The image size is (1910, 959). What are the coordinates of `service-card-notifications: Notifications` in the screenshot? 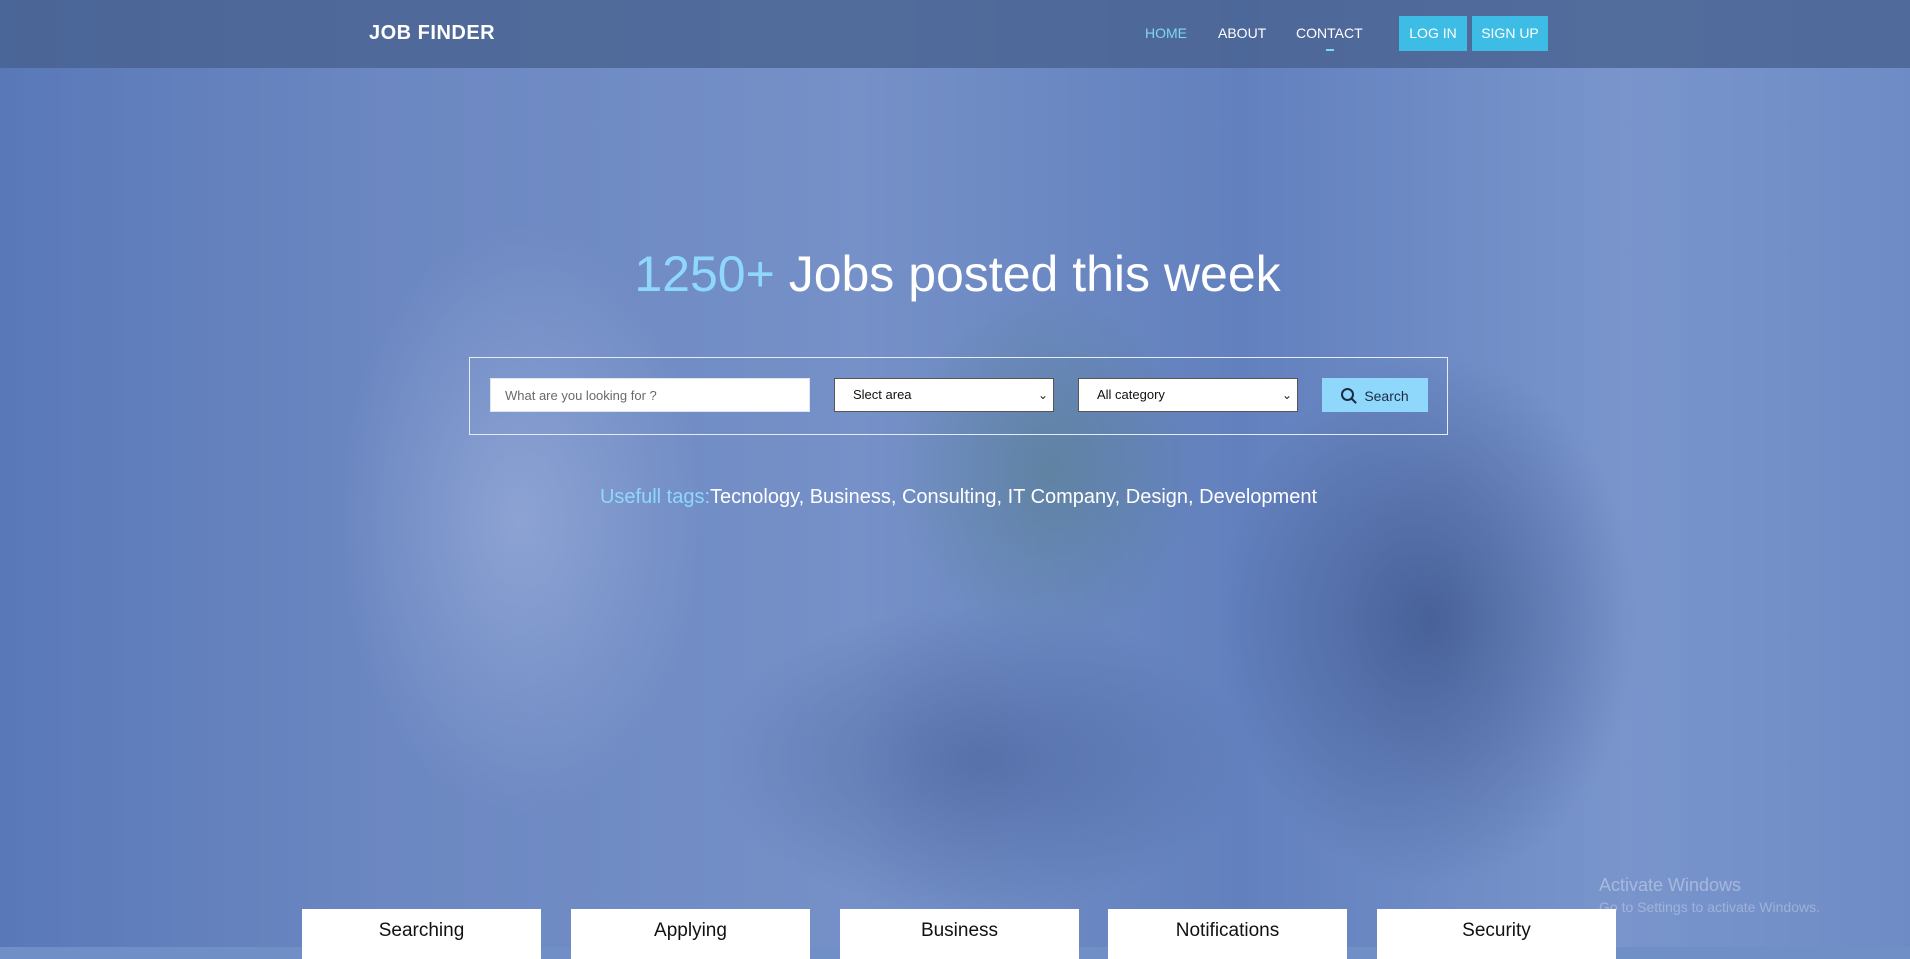 It's located at (1227, 934).